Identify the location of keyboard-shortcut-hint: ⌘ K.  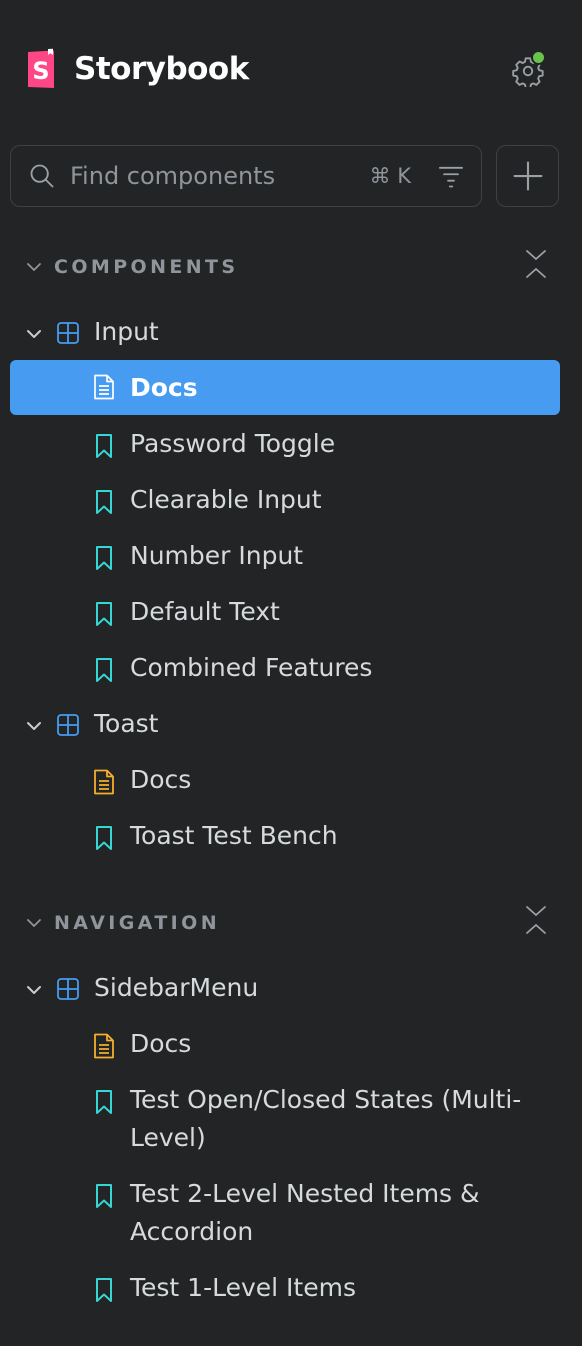
(390, 176).